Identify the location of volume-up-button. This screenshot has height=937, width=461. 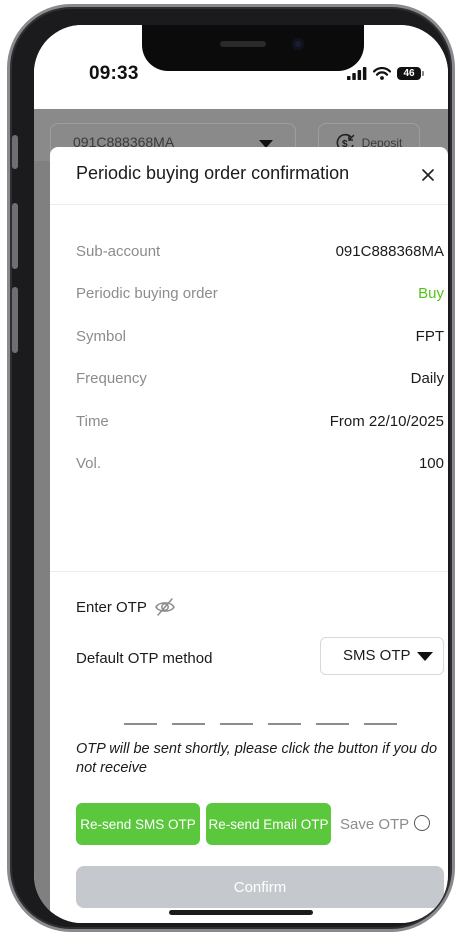
(15, 236).